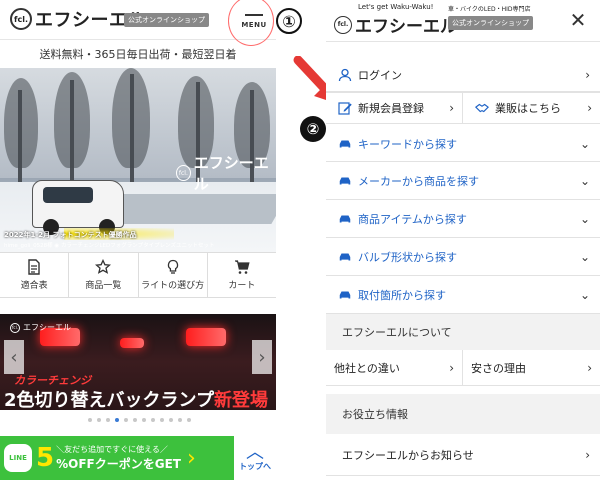 Image resolution: width=600 pixels, height=480 pixels. What do you see at coordinates (160, 400) in the screenshot?
I see `banner-title-mid: バックランプ` at bounding box center [160, 400].